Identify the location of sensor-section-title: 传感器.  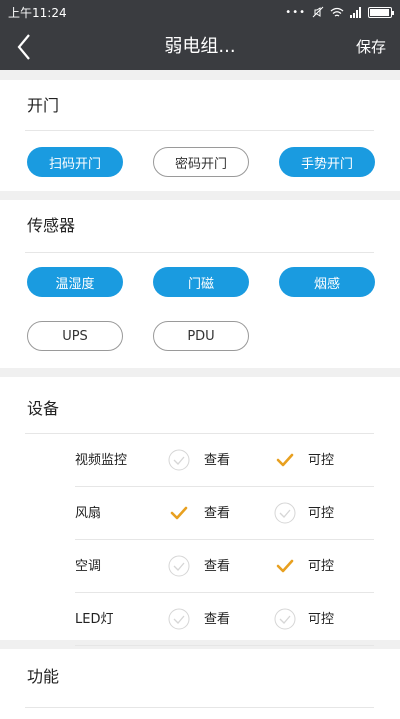
(51, 225).